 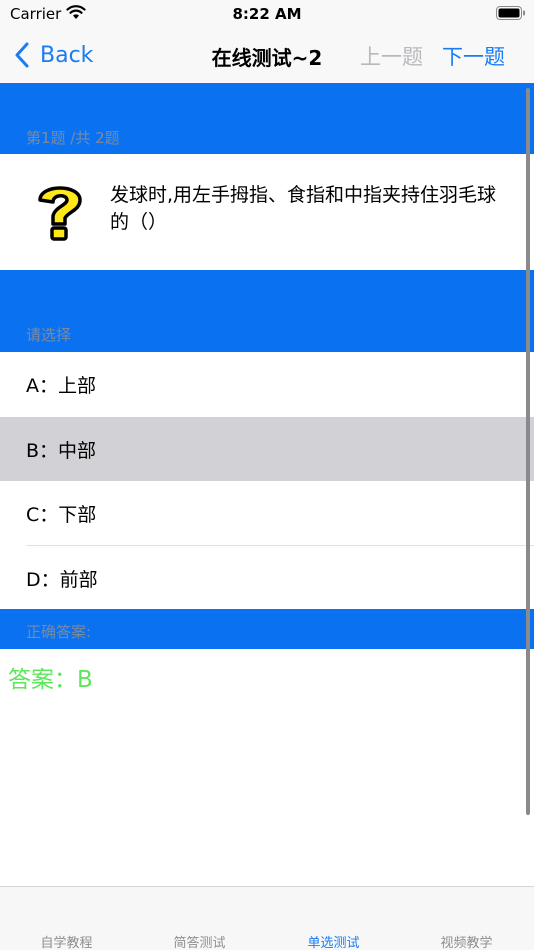 I want to click on next-question-button: 下一题, so click(x=473, y=56).